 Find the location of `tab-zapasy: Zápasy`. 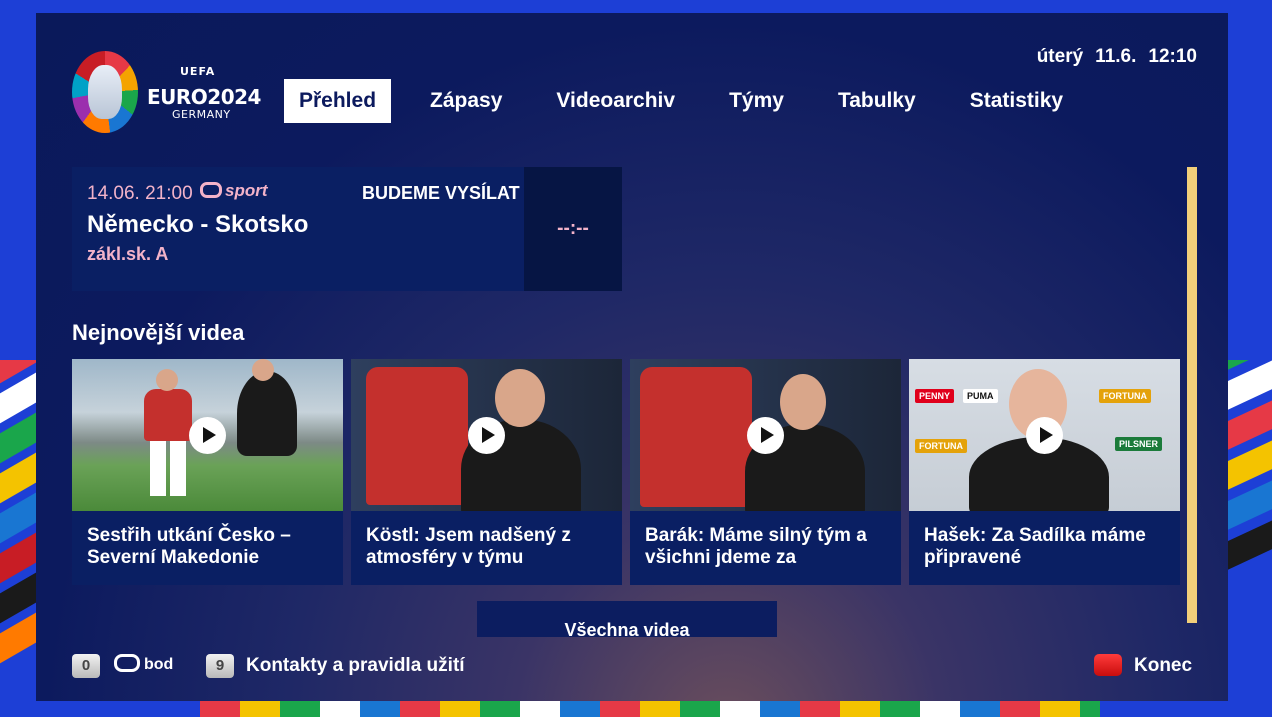

tab-zapasy: Zápasy is located at coordinates (466, 101).